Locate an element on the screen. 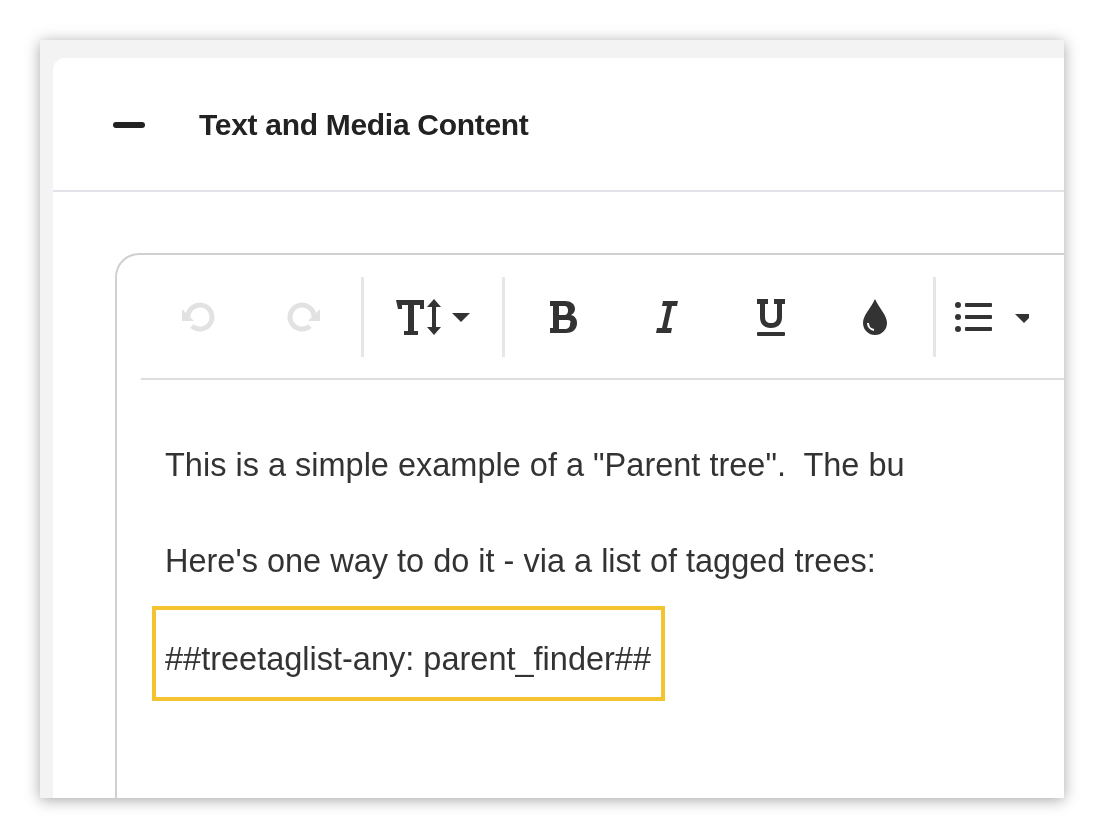 This screenshot has height=838, width=1104. collapse-icon is located at coordinates (129, 124).